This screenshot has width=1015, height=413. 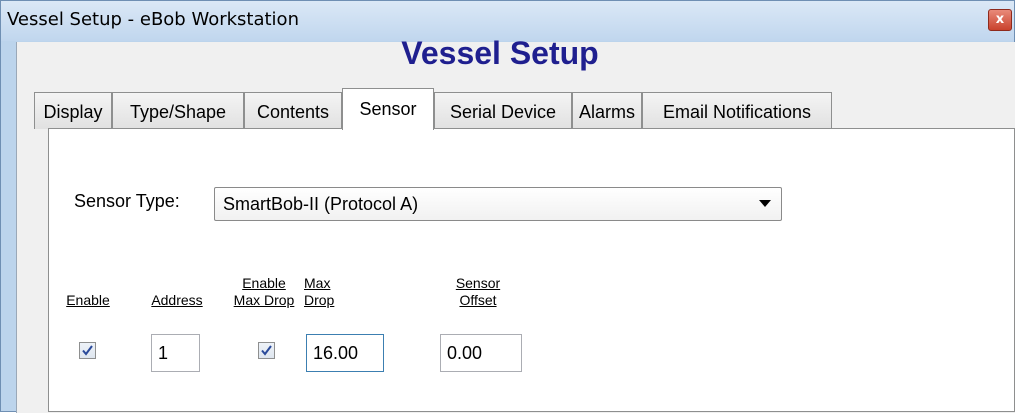 What do you see at coordinates (478, 300) in the screenshot?
I see `sensor-offset-header-line2: Offset` at bounding box center [478, 300].